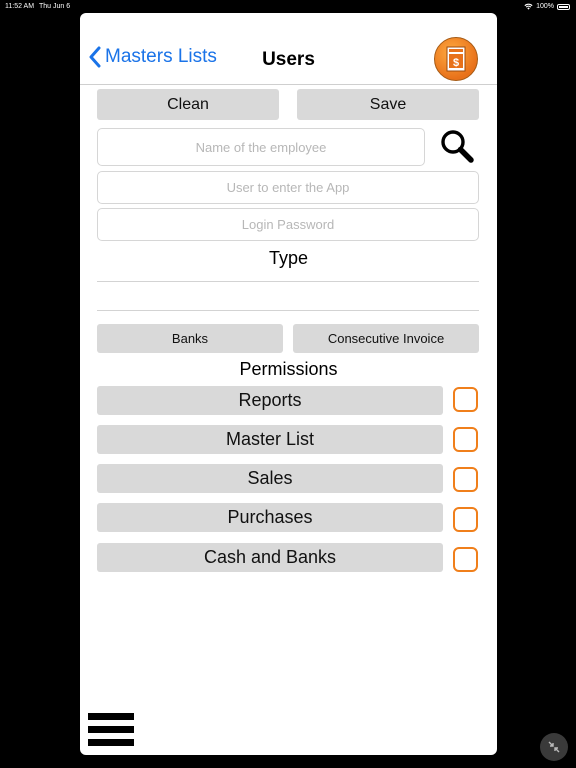 The width and height of the screenshot is (576, 768). I want to click on status-time: 11:52 AM, so click(20, 6).